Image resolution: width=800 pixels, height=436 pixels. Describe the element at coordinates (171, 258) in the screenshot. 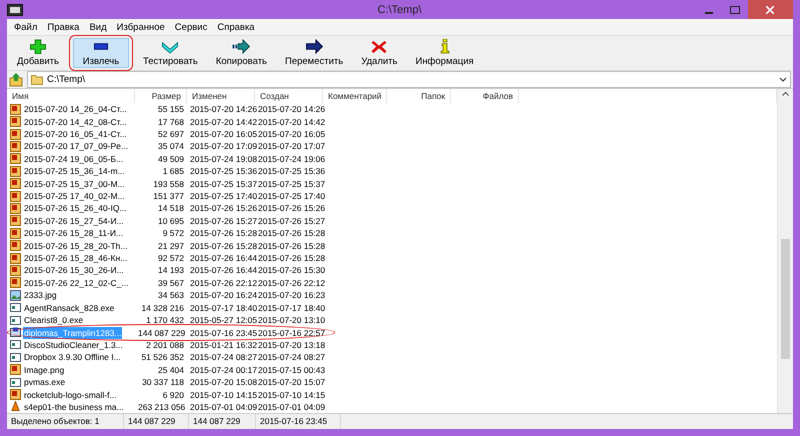

I see `table-cell-text: 92 572` at that location.